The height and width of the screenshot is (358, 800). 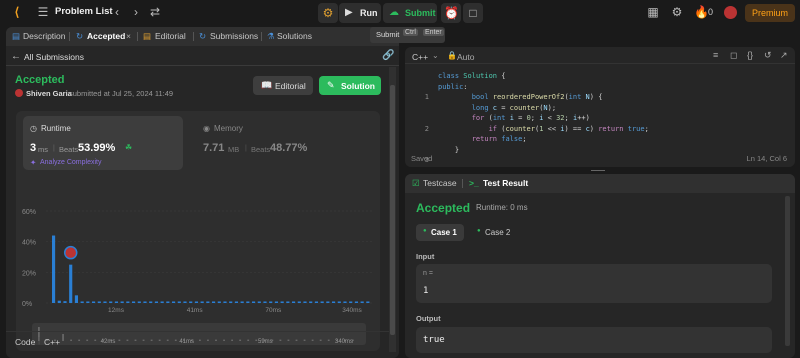 I want to click on expand-icon: ↗, so click(x=784, y=55).